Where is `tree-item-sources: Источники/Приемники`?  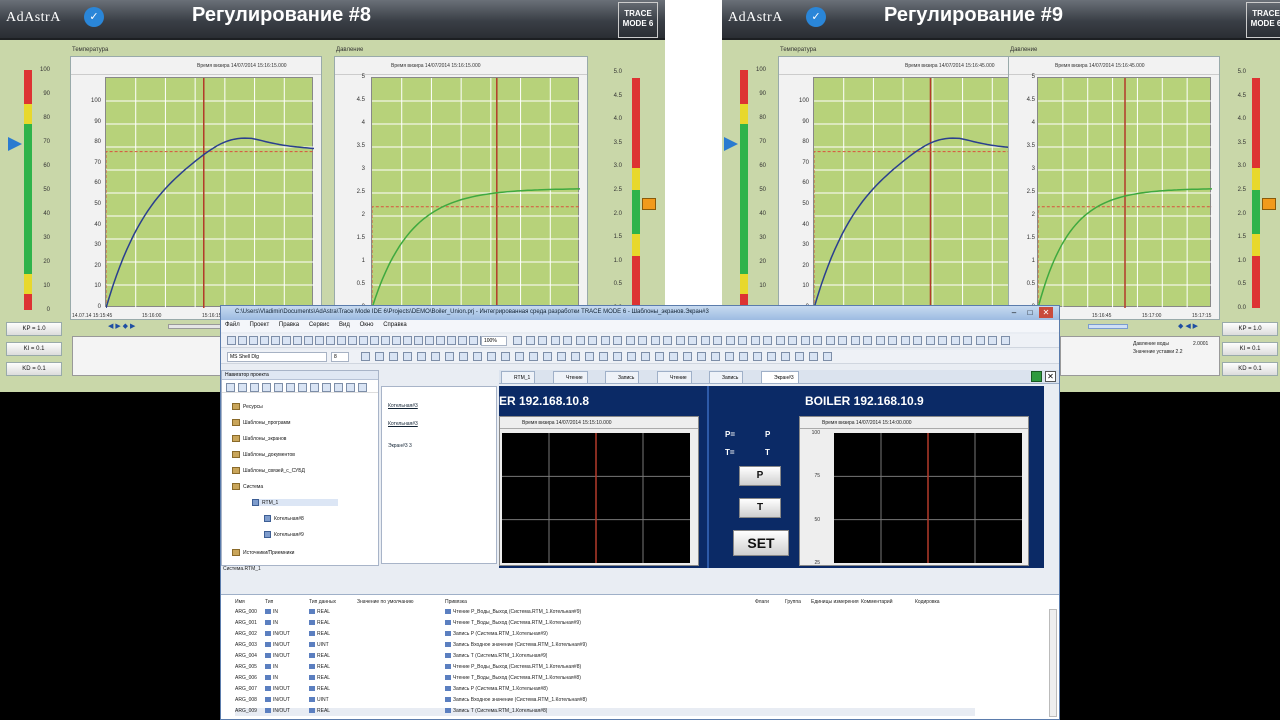 tree-item-sources: Источники/Приемники is located at coordinates (263, 552).